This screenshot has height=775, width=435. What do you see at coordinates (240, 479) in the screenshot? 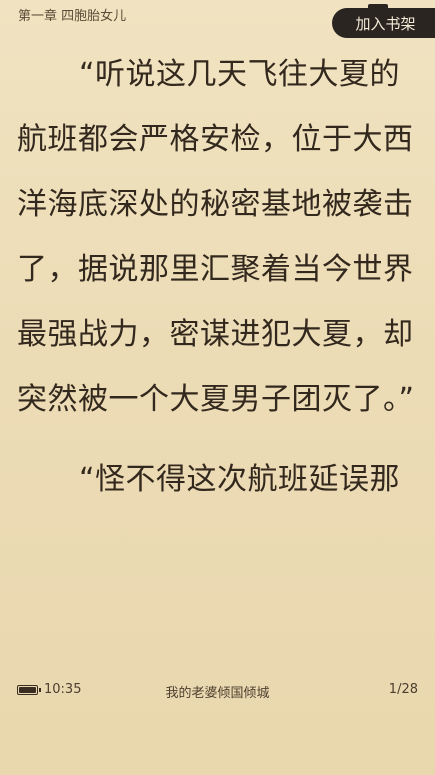
I see `paragraph: “怪不得这次航班延误那` at bounding box center [240, 479].